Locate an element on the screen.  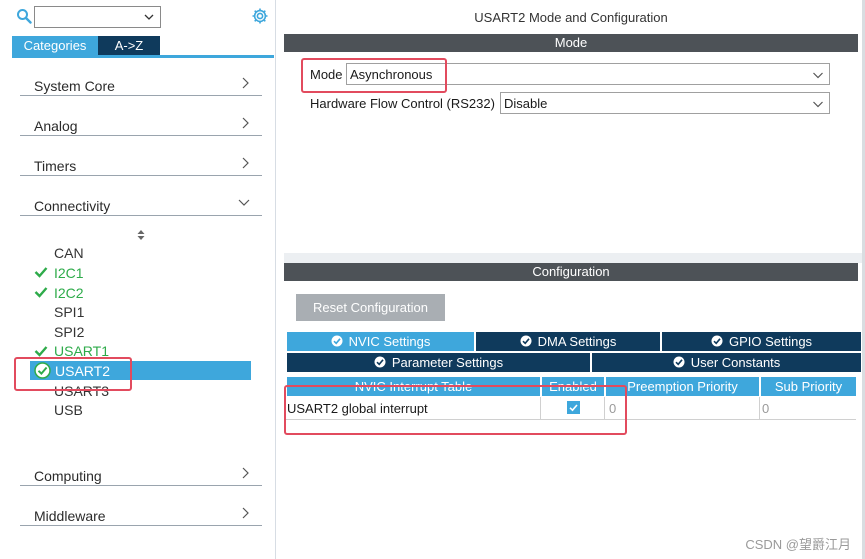
flow-control-select: Disable is located at coordinates (665, 103).